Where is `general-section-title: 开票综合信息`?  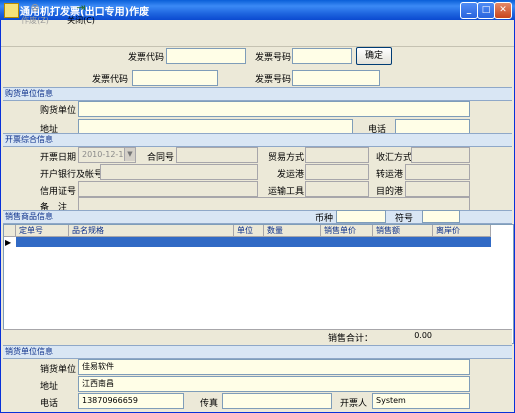
general-section-title: 开票综合信息 is located at coordinates (29, 139).